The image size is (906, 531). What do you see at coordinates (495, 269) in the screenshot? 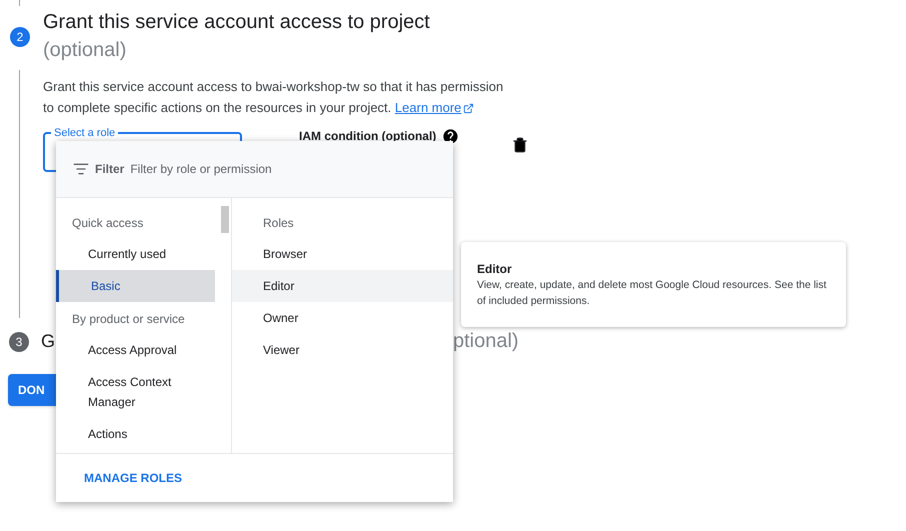
I see `tooltip-title: Editor` at bounding box center [495, 269].